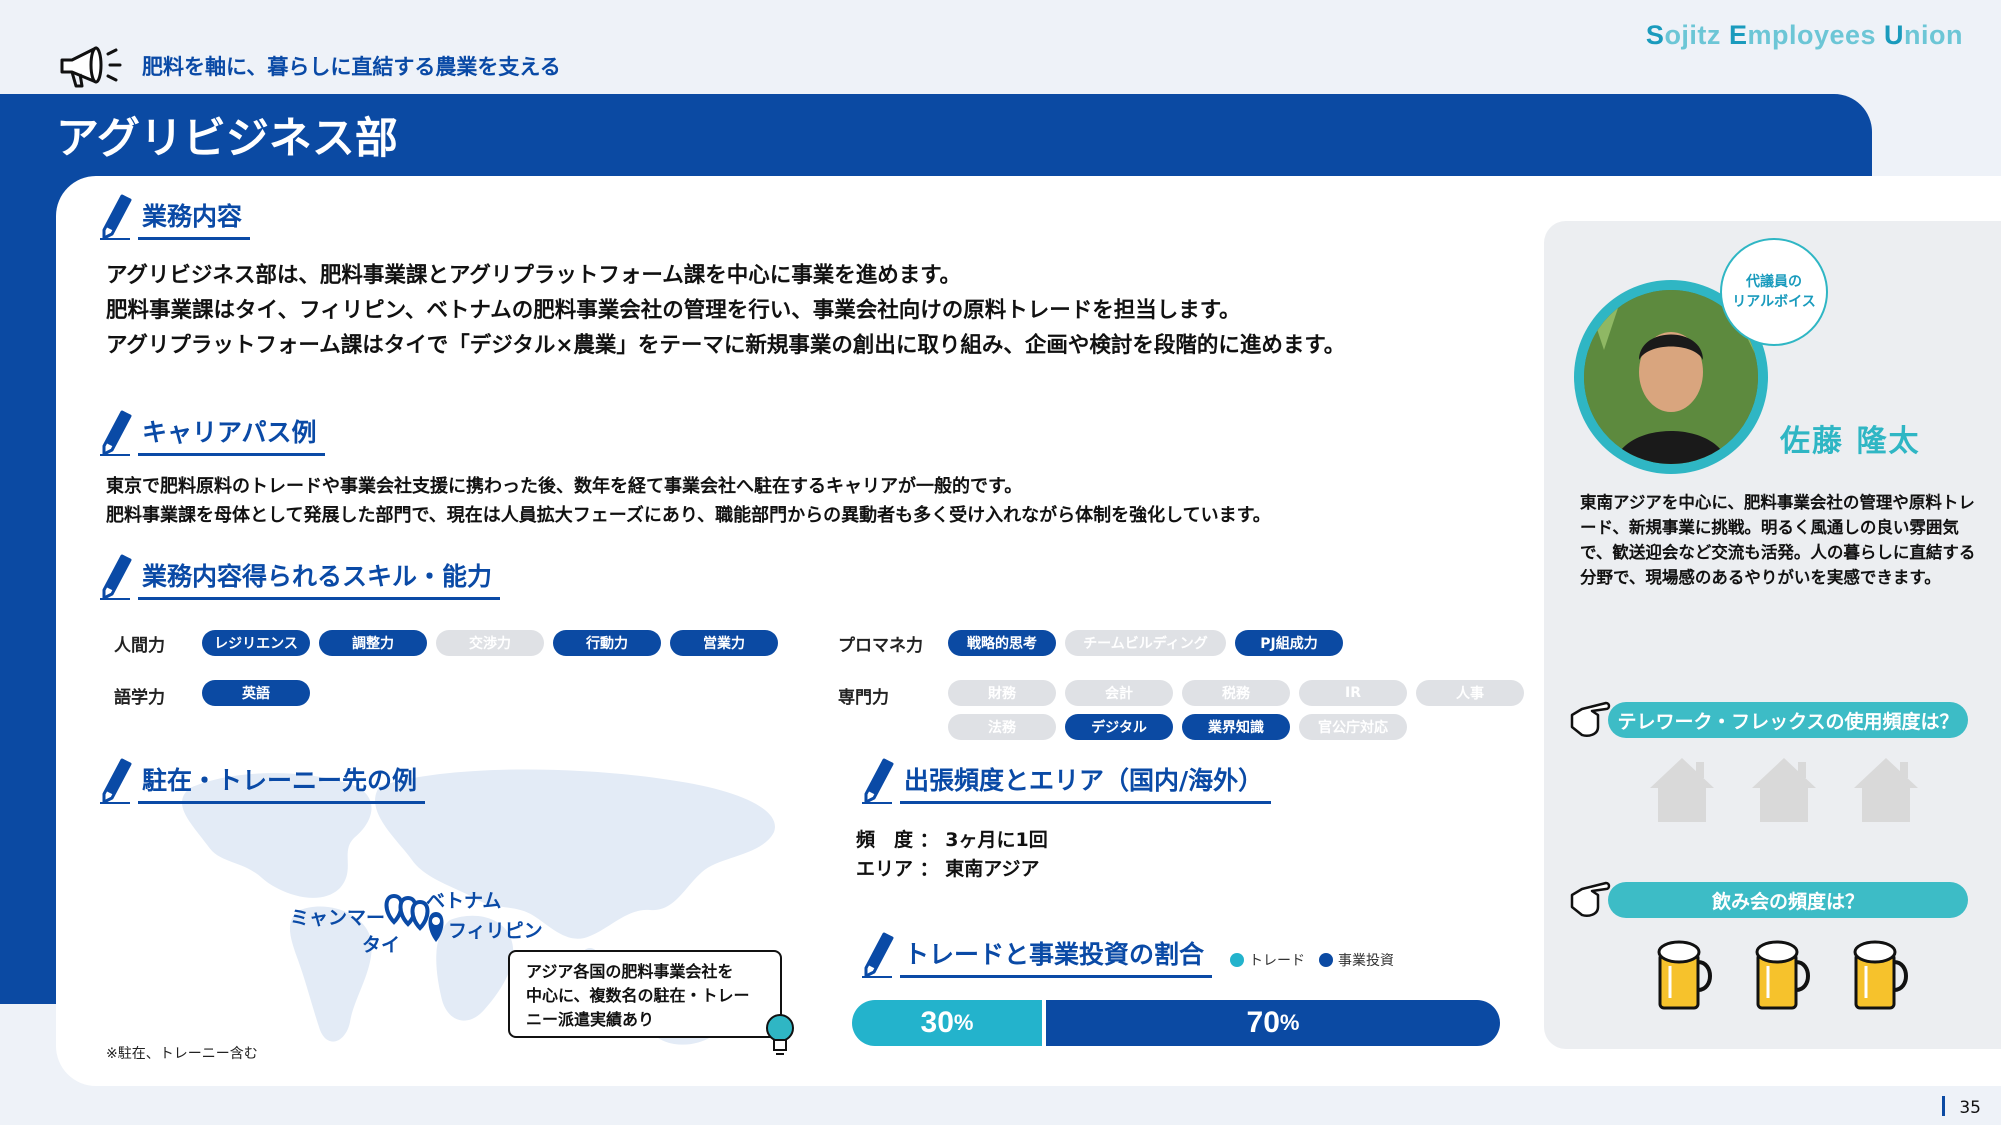  Describe the element at coordinates (1312, 960) in the screenshot. I see `ratio-legend: トレード 事業投資` at that location.